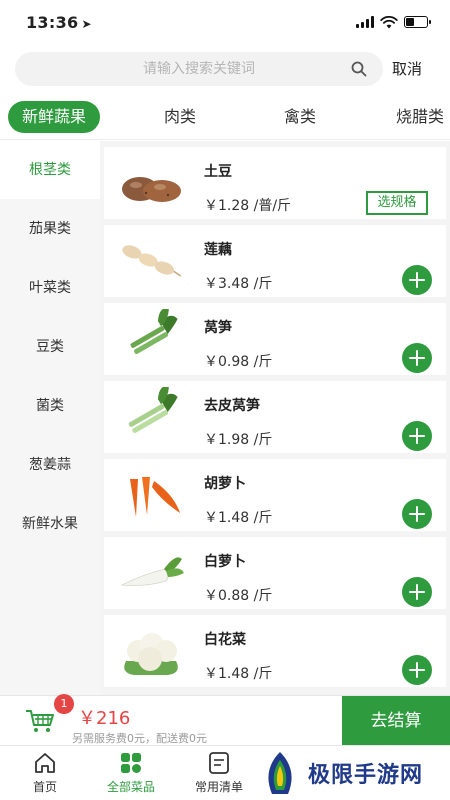  Describe the element at coordinates (153, 410) in the screenshot. I see `peeled-celtuce-image` at that location.